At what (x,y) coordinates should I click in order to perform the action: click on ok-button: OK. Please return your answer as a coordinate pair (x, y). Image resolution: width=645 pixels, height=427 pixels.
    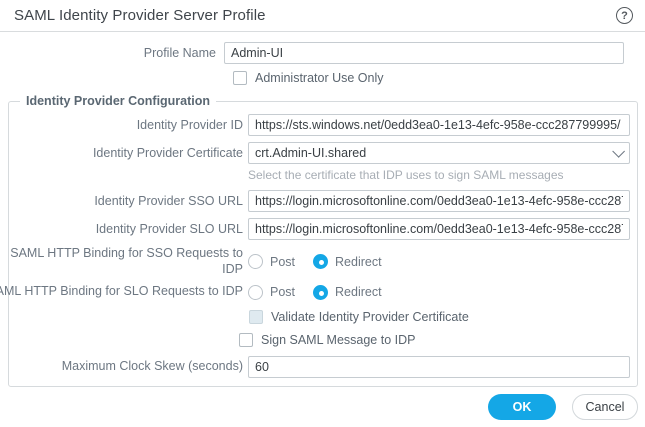
    Looking at the image, I should click on (522, 407).